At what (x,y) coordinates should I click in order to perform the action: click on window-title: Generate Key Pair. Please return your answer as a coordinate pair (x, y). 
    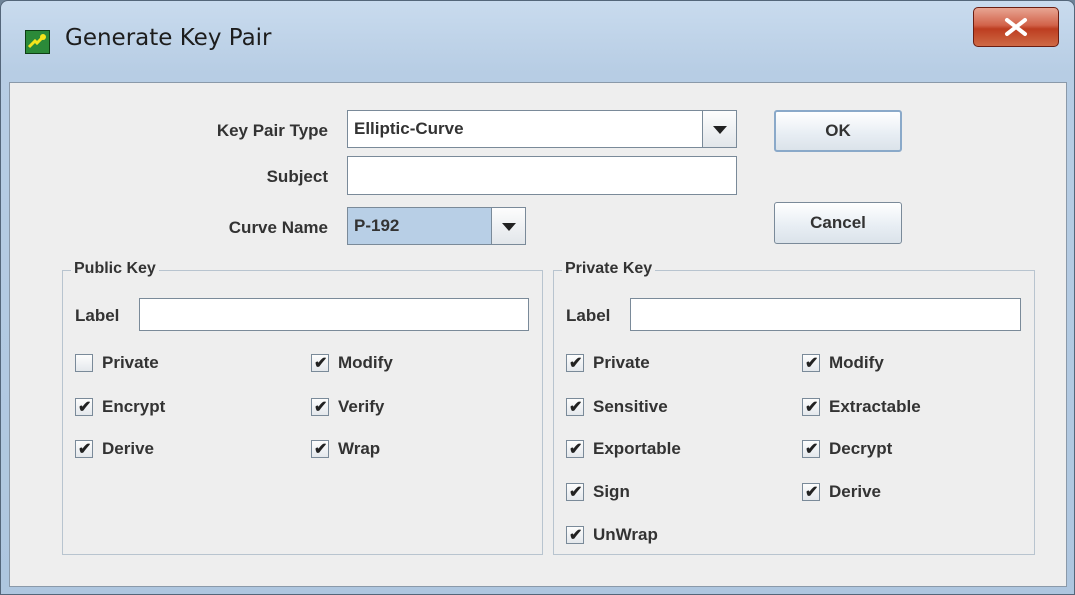
    Looking at the image, I should click on (168, 38).